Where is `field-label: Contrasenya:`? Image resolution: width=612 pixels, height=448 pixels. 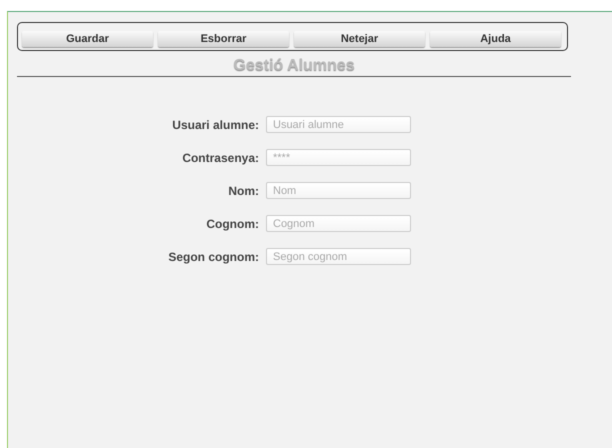 field-label: Contrasenya: is located at coordinates (220, 157).